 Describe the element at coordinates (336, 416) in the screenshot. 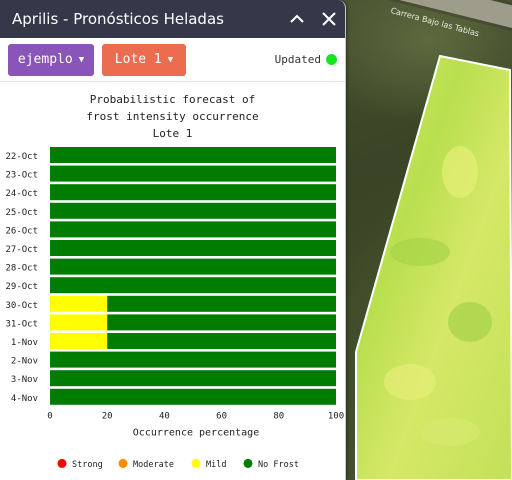

I see `x-tick-label: 100` at that location.